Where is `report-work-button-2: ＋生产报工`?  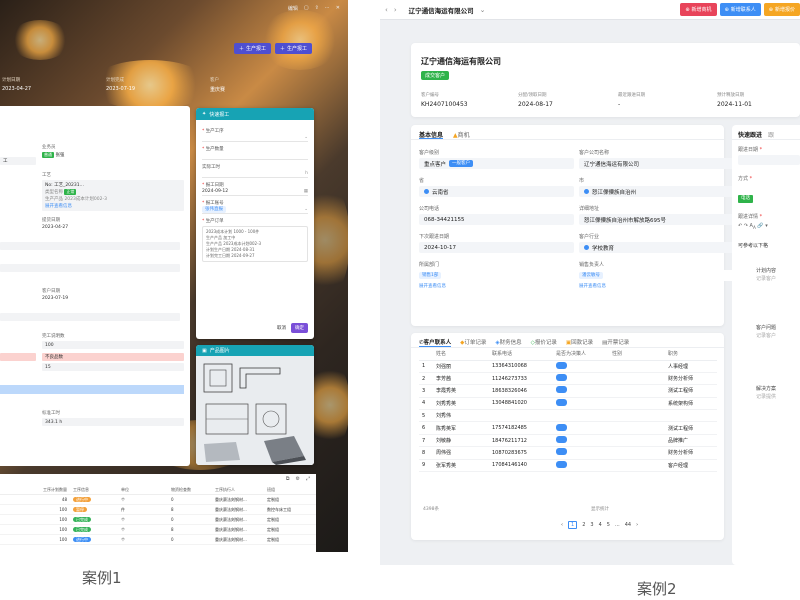 report-work-button-2: ＋生产报工 is located at coordinates (294, 48).